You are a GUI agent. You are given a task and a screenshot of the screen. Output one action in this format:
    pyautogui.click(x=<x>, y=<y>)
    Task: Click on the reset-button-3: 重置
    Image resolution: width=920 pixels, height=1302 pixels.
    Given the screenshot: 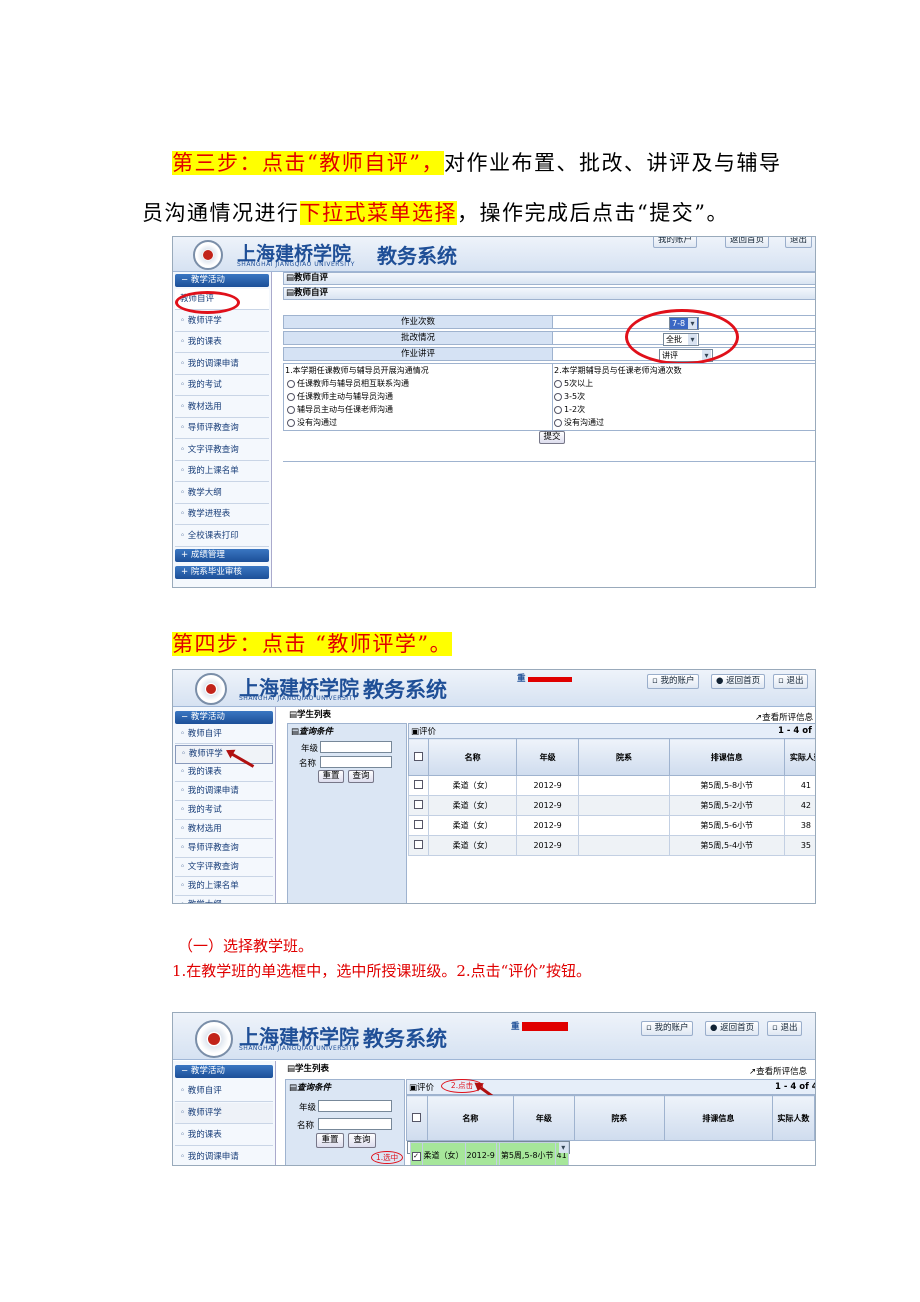 What is the action you would take?
    pyautogui.click(x=330, y=1140)
    